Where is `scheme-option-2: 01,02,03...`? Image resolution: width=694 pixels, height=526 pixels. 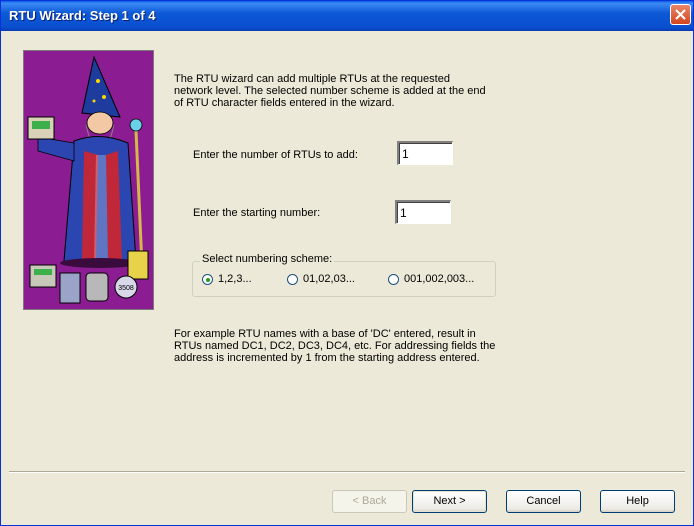 scheme-option-2: 01,02,03... is located at coordinates (321, 279).